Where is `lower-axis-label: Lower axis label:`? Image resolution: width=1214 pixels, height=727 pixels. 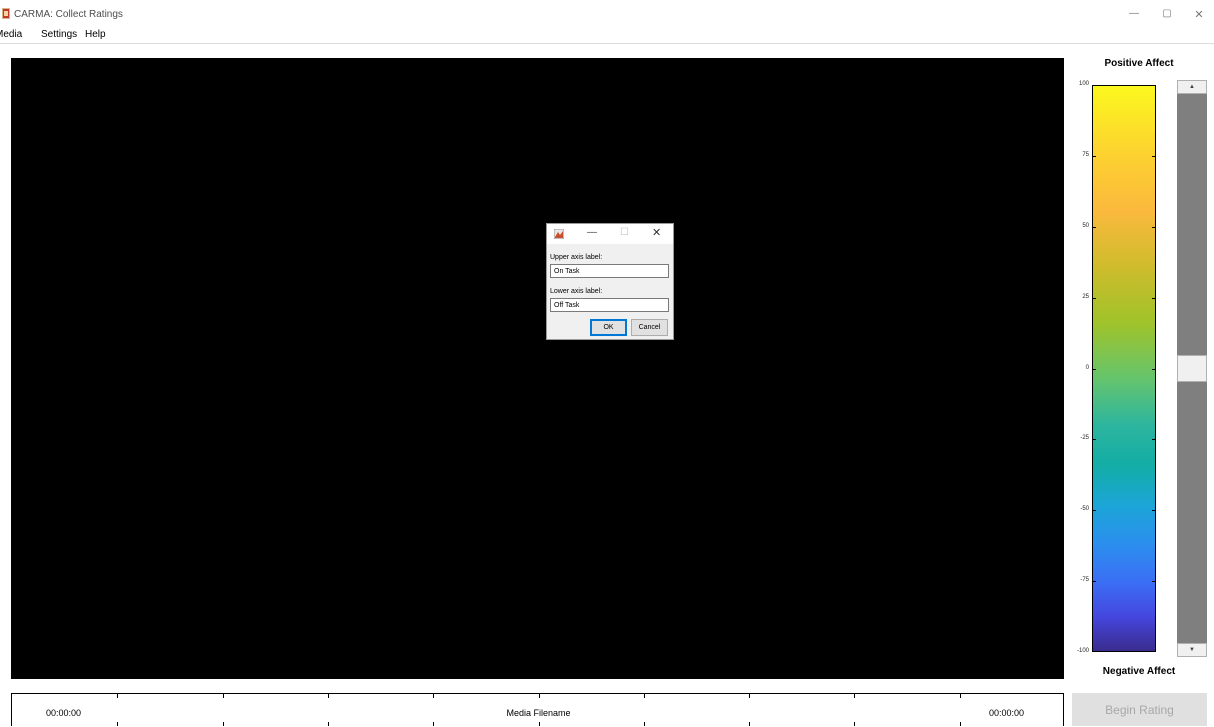 lower-axis-label: Lower axis label: is located at coordinates (576, 291).